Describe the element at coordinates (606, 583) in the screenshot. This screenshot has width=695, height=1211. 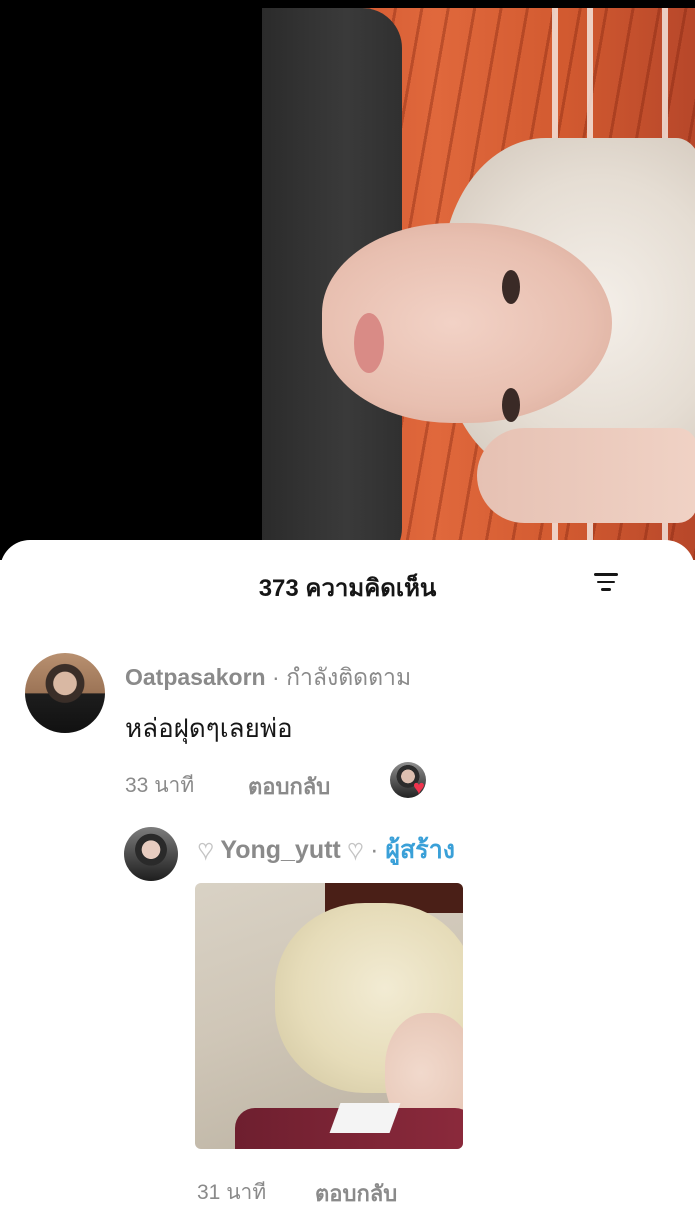
I see `filter-icon` at that location.